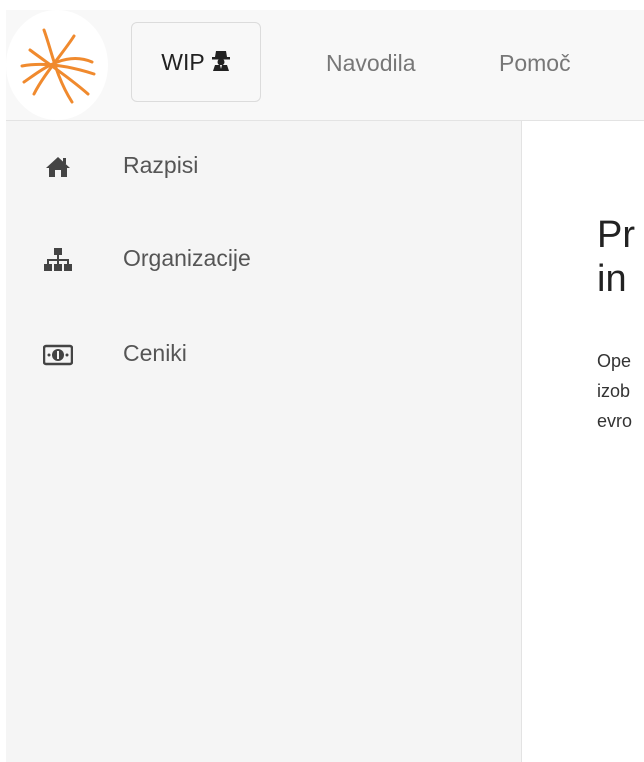 The width and height of the screenshot is (644, 762). Describe the element at coordinates (58, 167) in the screenshot. I see `home-icon` at that location.